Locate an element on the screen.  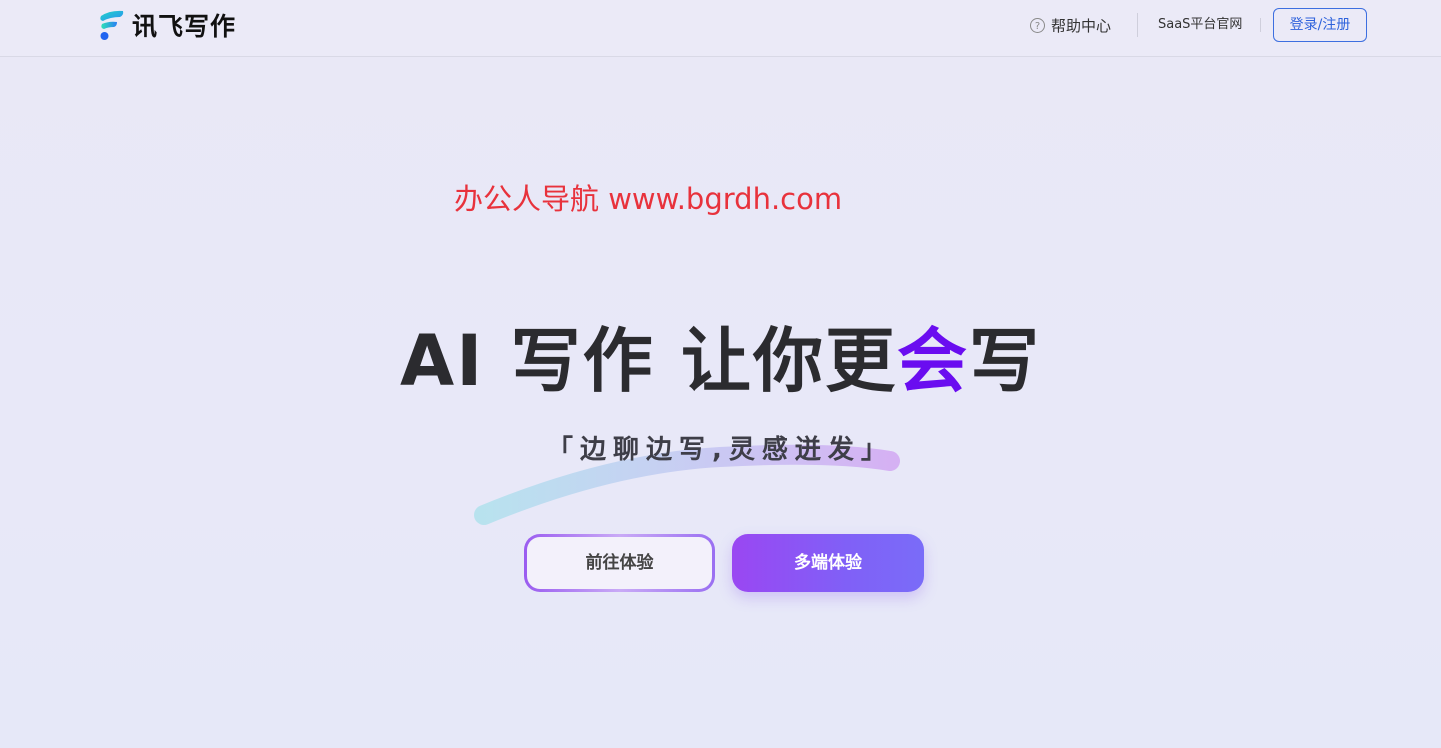
multi-platform-button: 多端体验 is located at coordinates (828, 563).